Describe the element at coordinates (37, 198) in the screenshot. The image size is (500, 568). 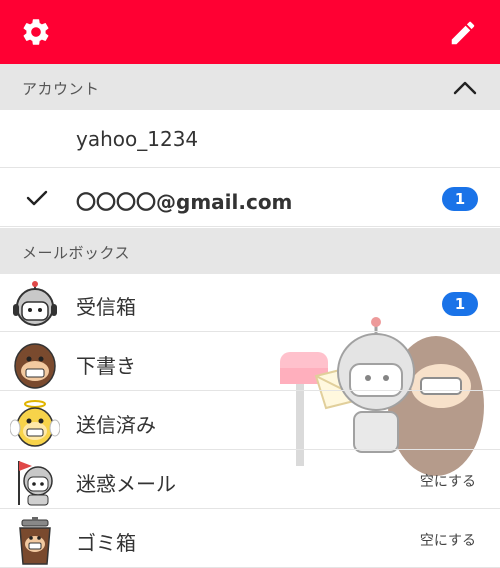
I see `checkmark-icon` at that location.